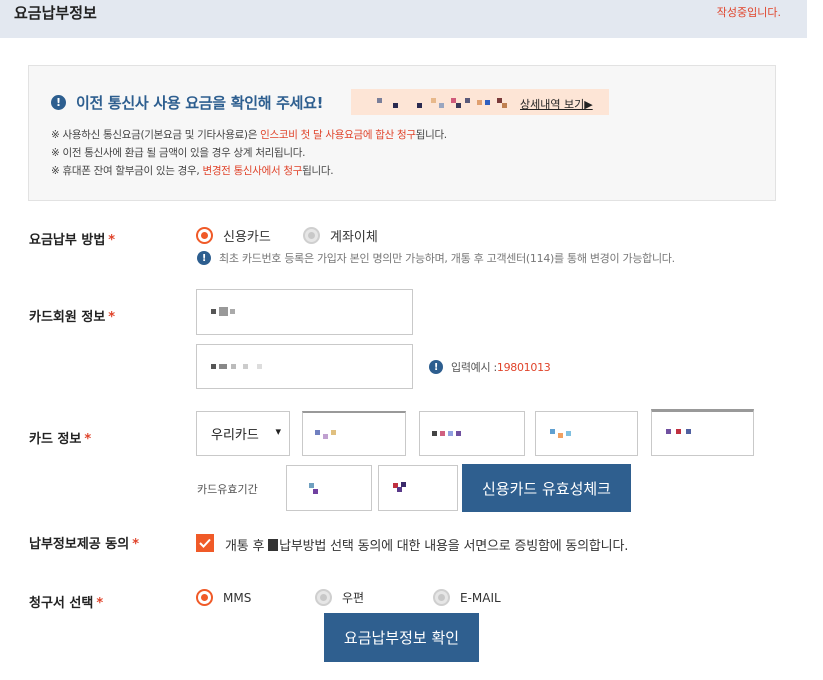  Describe the element at coordinates (227, 489) in the screenshot. I see `card-expiry-label: 카드유효기간` at that location.